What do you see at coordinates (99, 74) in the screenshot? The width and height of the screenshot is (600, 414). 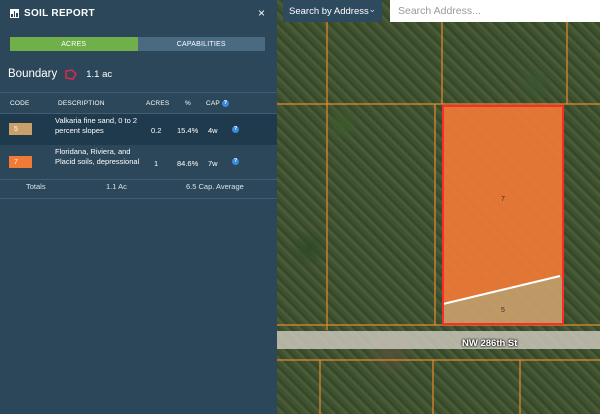 I see `boundary-area: 1.1 ac` at bounding box center [99, 74].